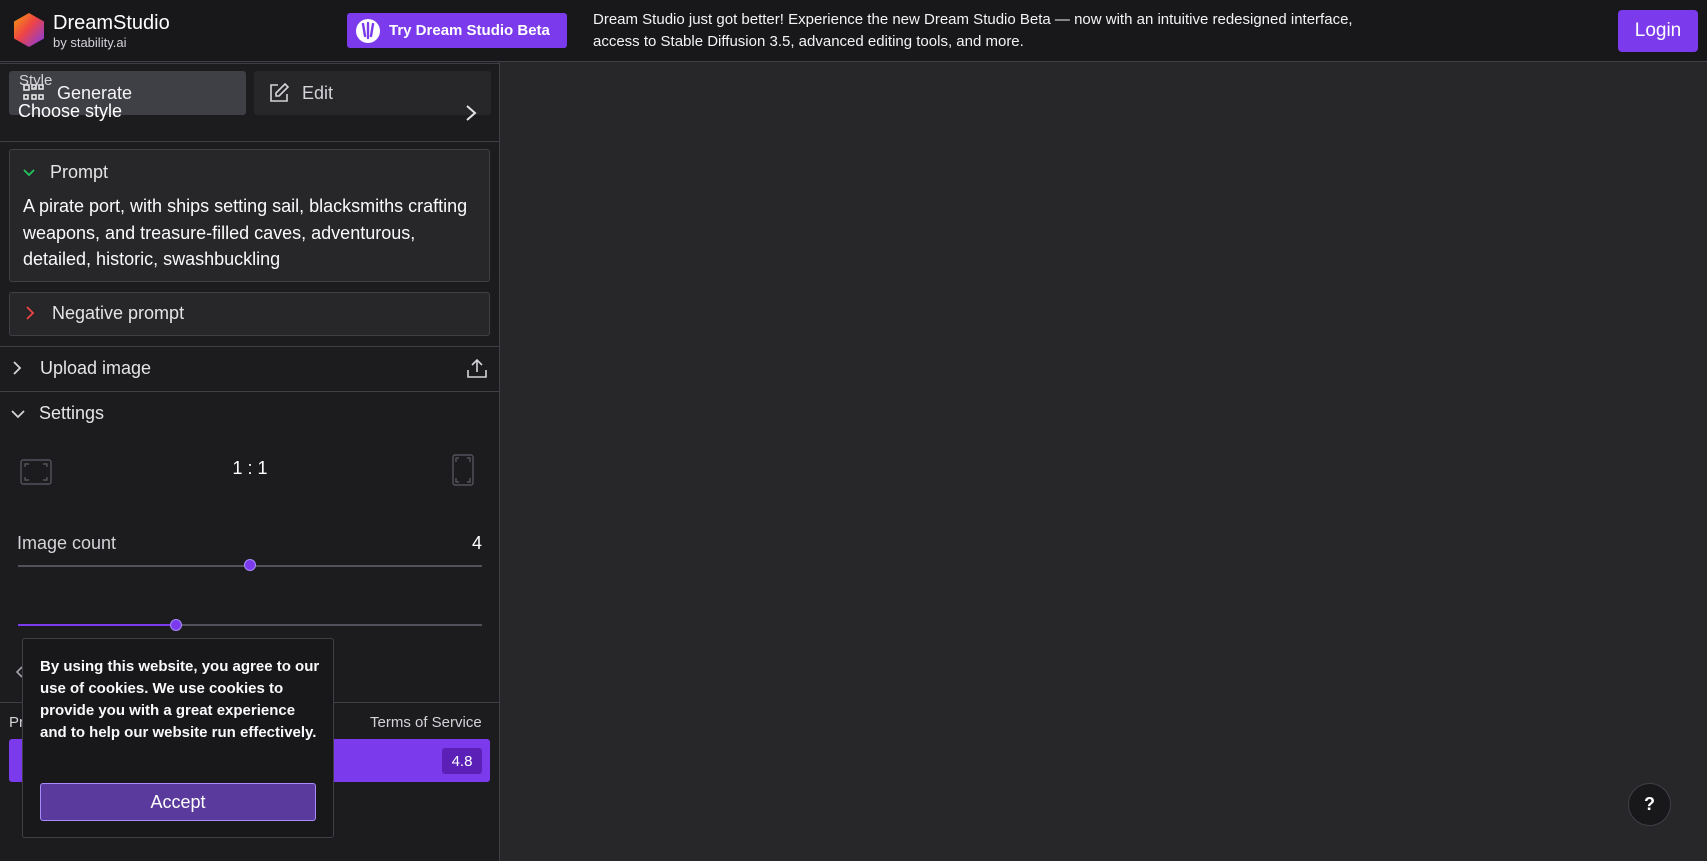 The width and height of the screenshot is (1707, 861). I want to click on try-beta-label: Try Dream Studio Beta, so click(469, 30).